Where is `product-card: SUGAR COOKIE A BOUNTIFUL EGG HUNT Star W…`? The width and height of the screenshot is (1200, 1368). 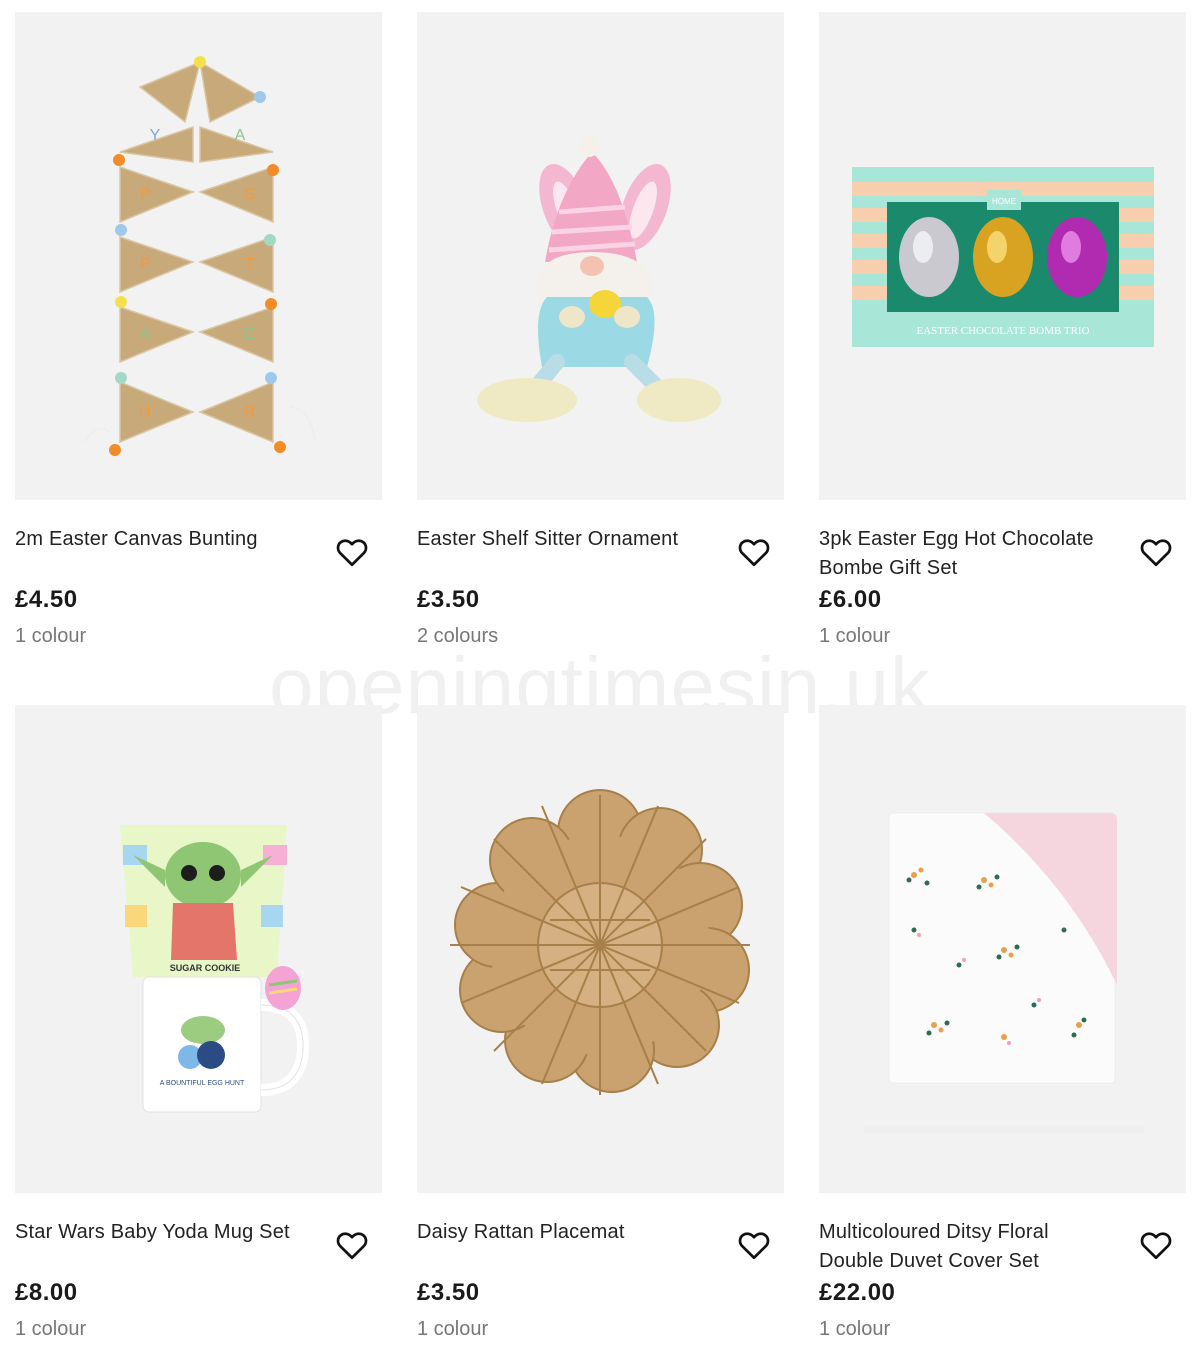 product-card: SUGAR COOKIE A BOUNTIFUL EGG HUNT Star W… is located at coordinates (198, 1023).